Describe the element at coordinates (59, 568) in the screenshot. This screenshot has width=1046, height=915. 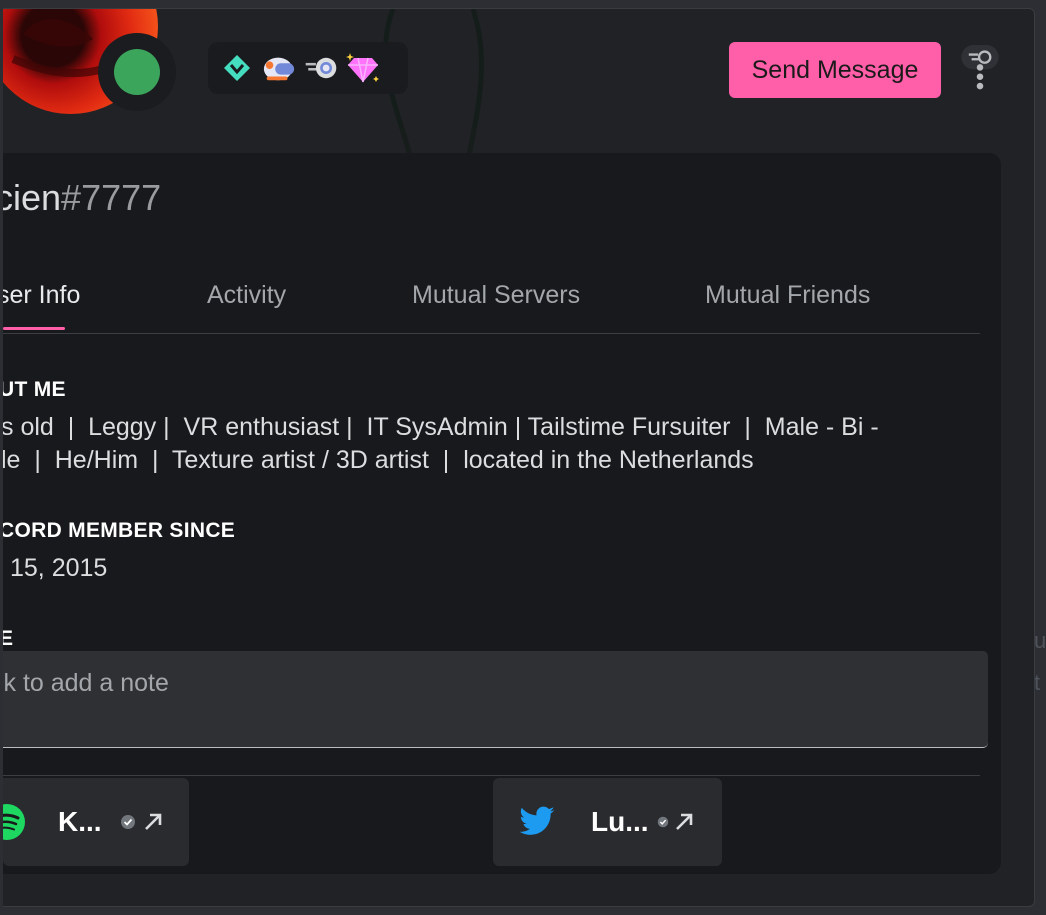
I see `member-since-date: 15, 2015` at that location.